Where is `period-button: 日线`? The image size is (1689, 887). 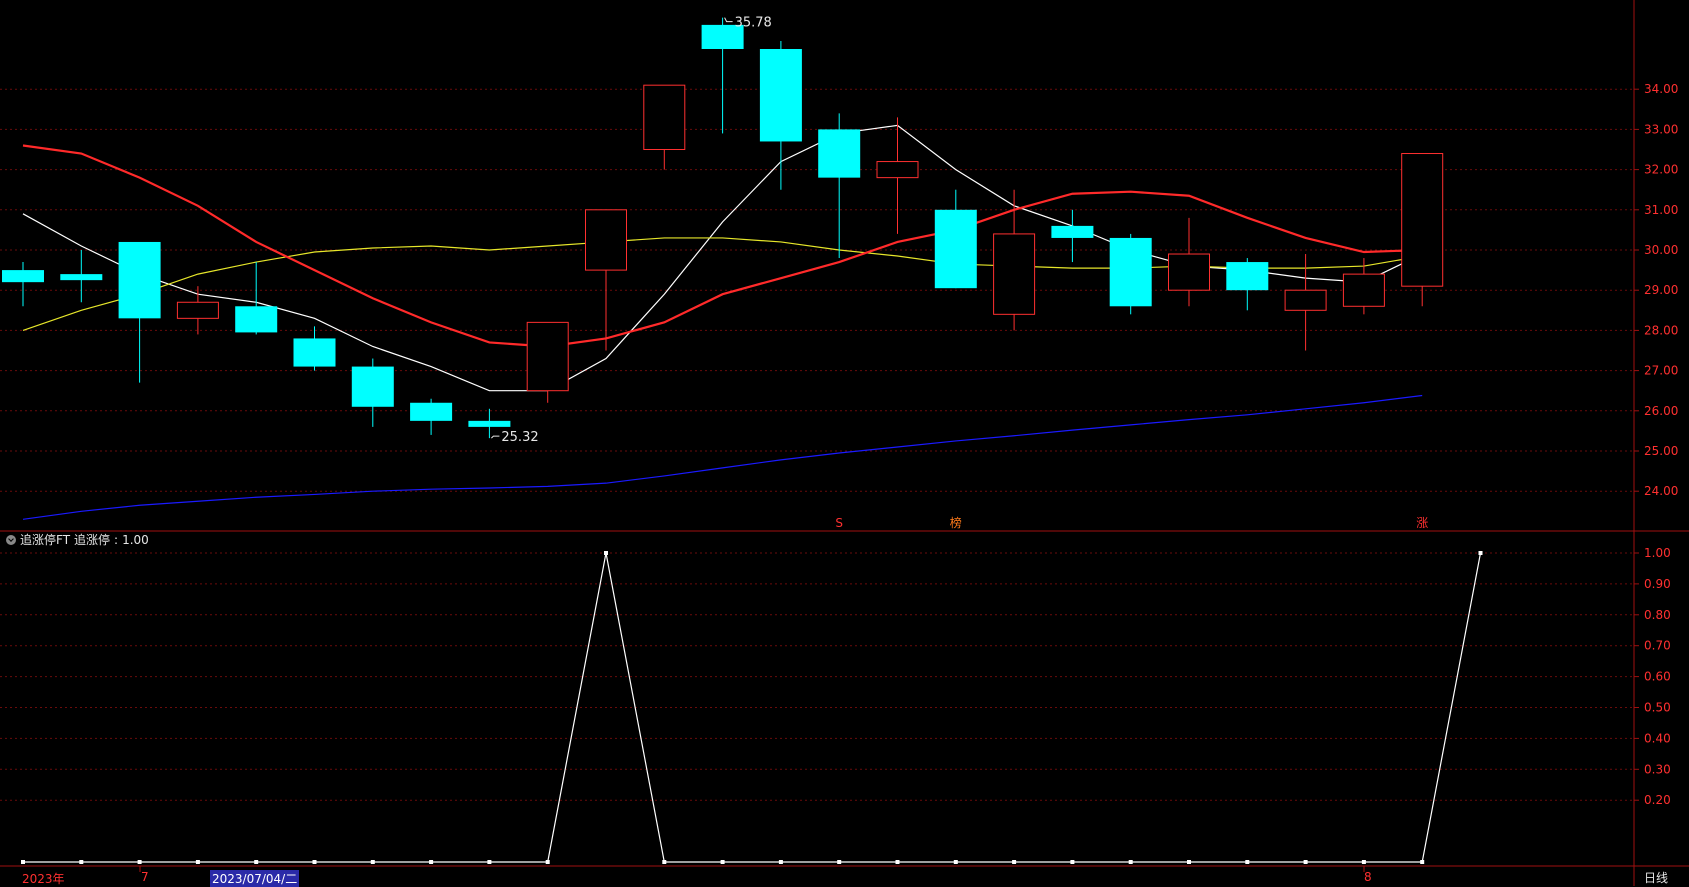 period-button: 日线 is located at coordinates (1656, 877).